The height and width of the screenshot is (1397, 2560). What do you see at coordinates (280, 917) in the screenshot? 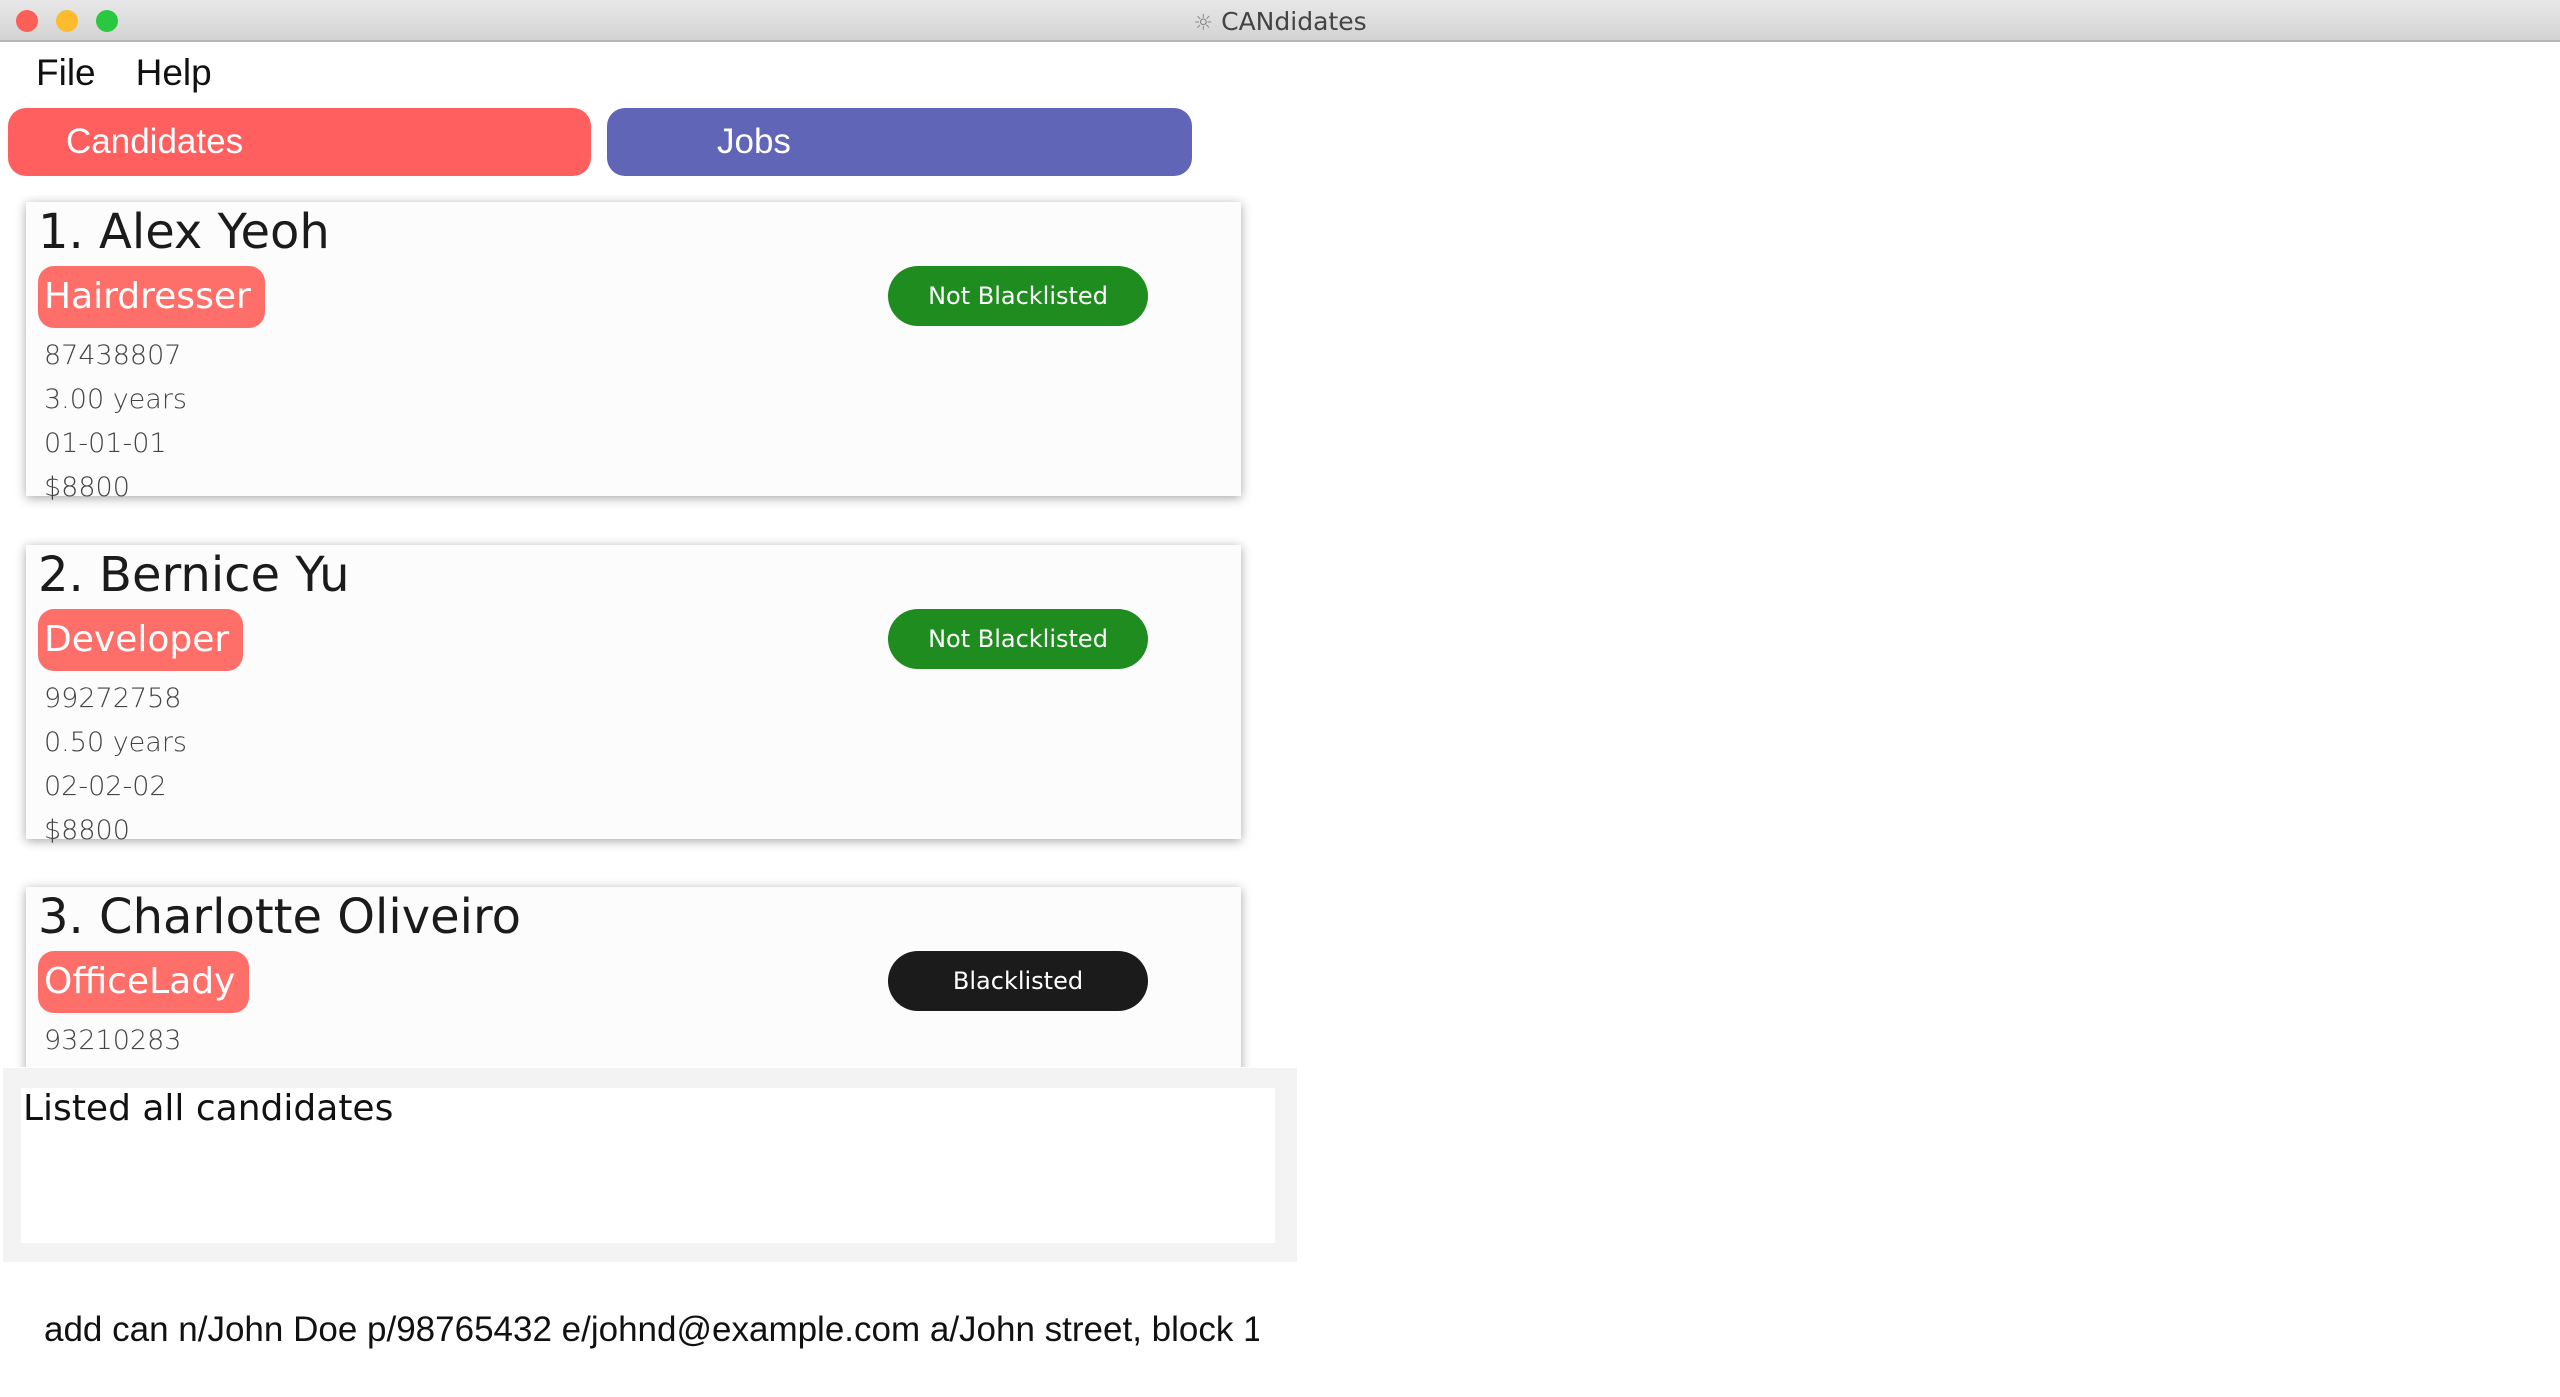
I see `candidate-name: 3. Charlotte Oliveiro` at bounding box center [280, 917].